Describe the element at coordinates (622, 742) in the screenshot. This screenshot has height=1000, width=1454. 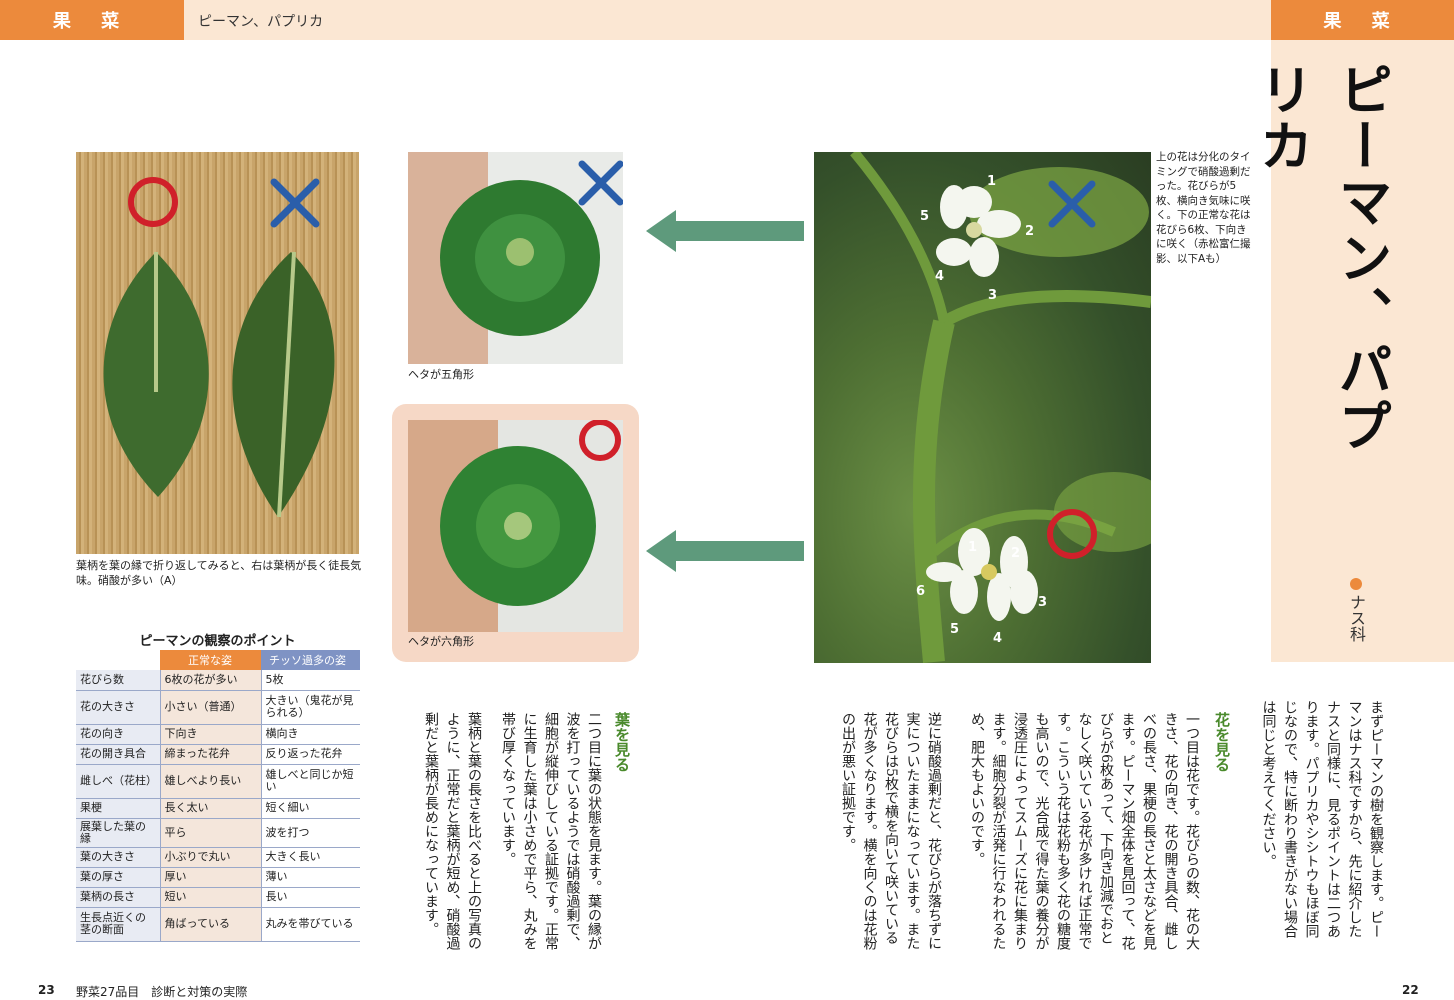
I see `leaf-section-heading: 葉を見る` at that location.